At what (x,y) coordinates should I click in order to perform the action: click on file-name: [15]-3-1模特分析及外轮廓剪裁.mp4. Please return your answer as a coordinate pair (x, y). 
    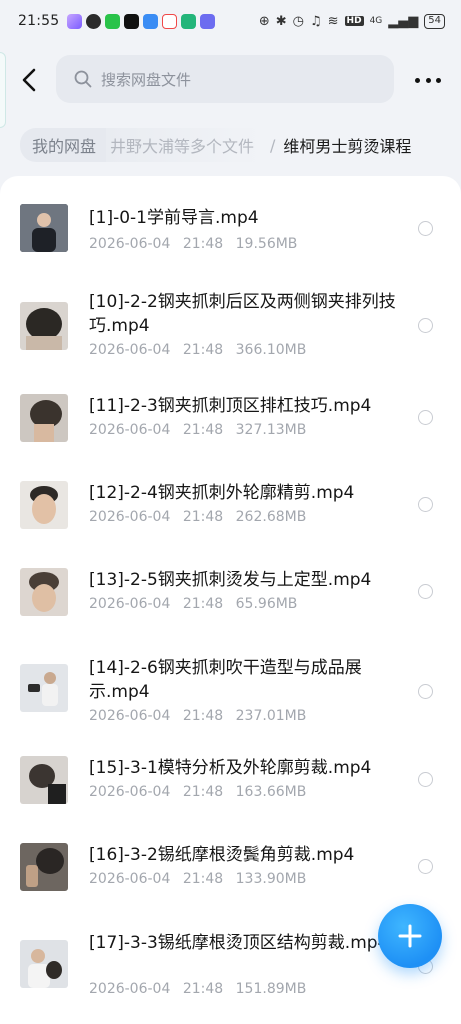
    Looking at the image, I should click on (230, 768).